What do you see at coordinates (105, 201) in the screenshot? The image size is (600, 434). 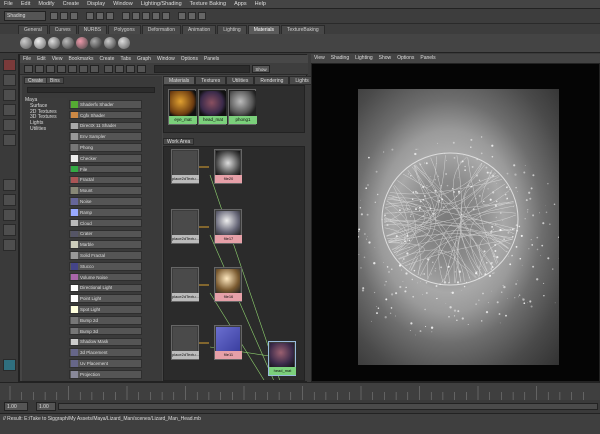 I see `node-item: Noise` at bounding box center [105, 201].